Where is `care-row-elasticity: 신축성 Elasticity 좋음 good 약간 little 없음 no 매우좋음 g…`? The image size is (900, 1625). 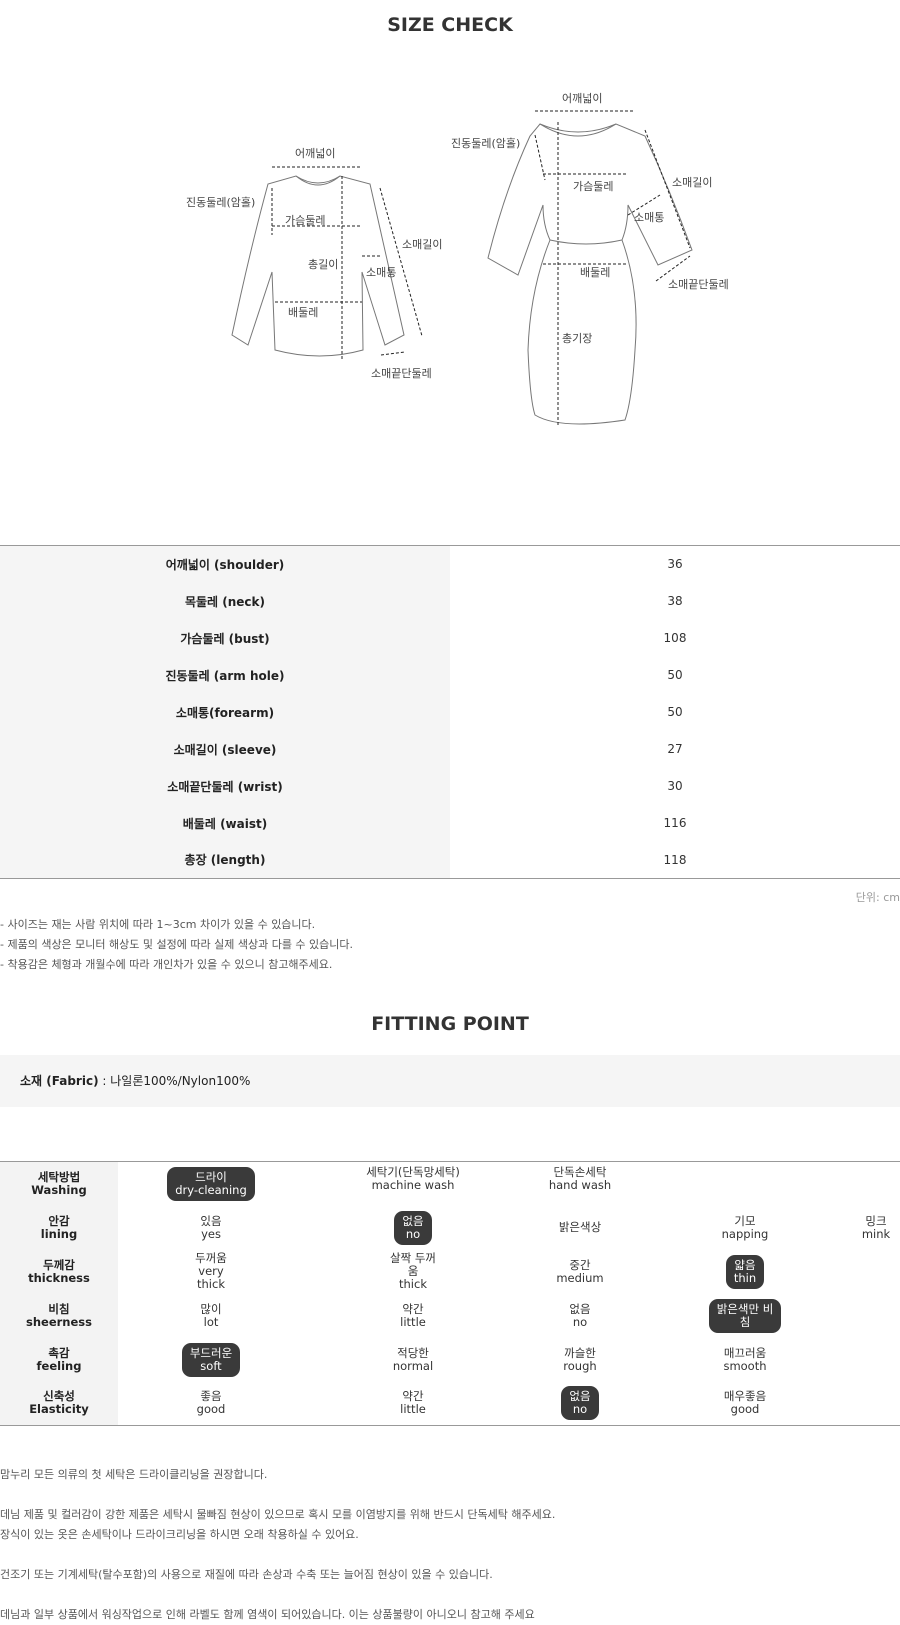
care-row-elasticity: 신축성 Elasticity 좋음 good 약간 little 없음 no 매우좋음 g… is located at coordinates (450, 1403).